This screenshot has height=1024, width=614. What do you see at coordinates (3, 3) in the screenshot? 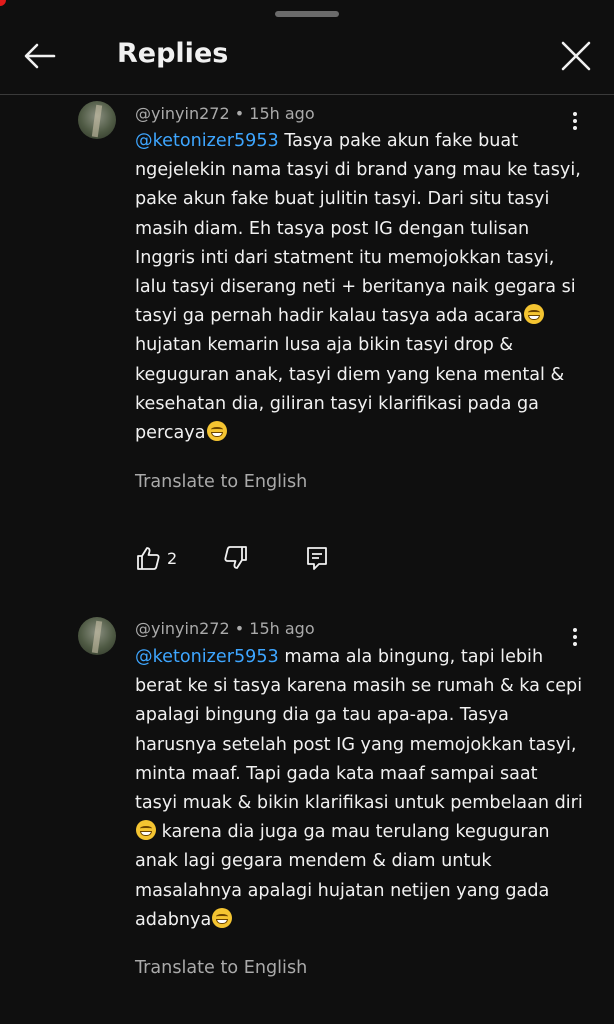
I see `status-indicator-dot` at bounding box center [3, 3].